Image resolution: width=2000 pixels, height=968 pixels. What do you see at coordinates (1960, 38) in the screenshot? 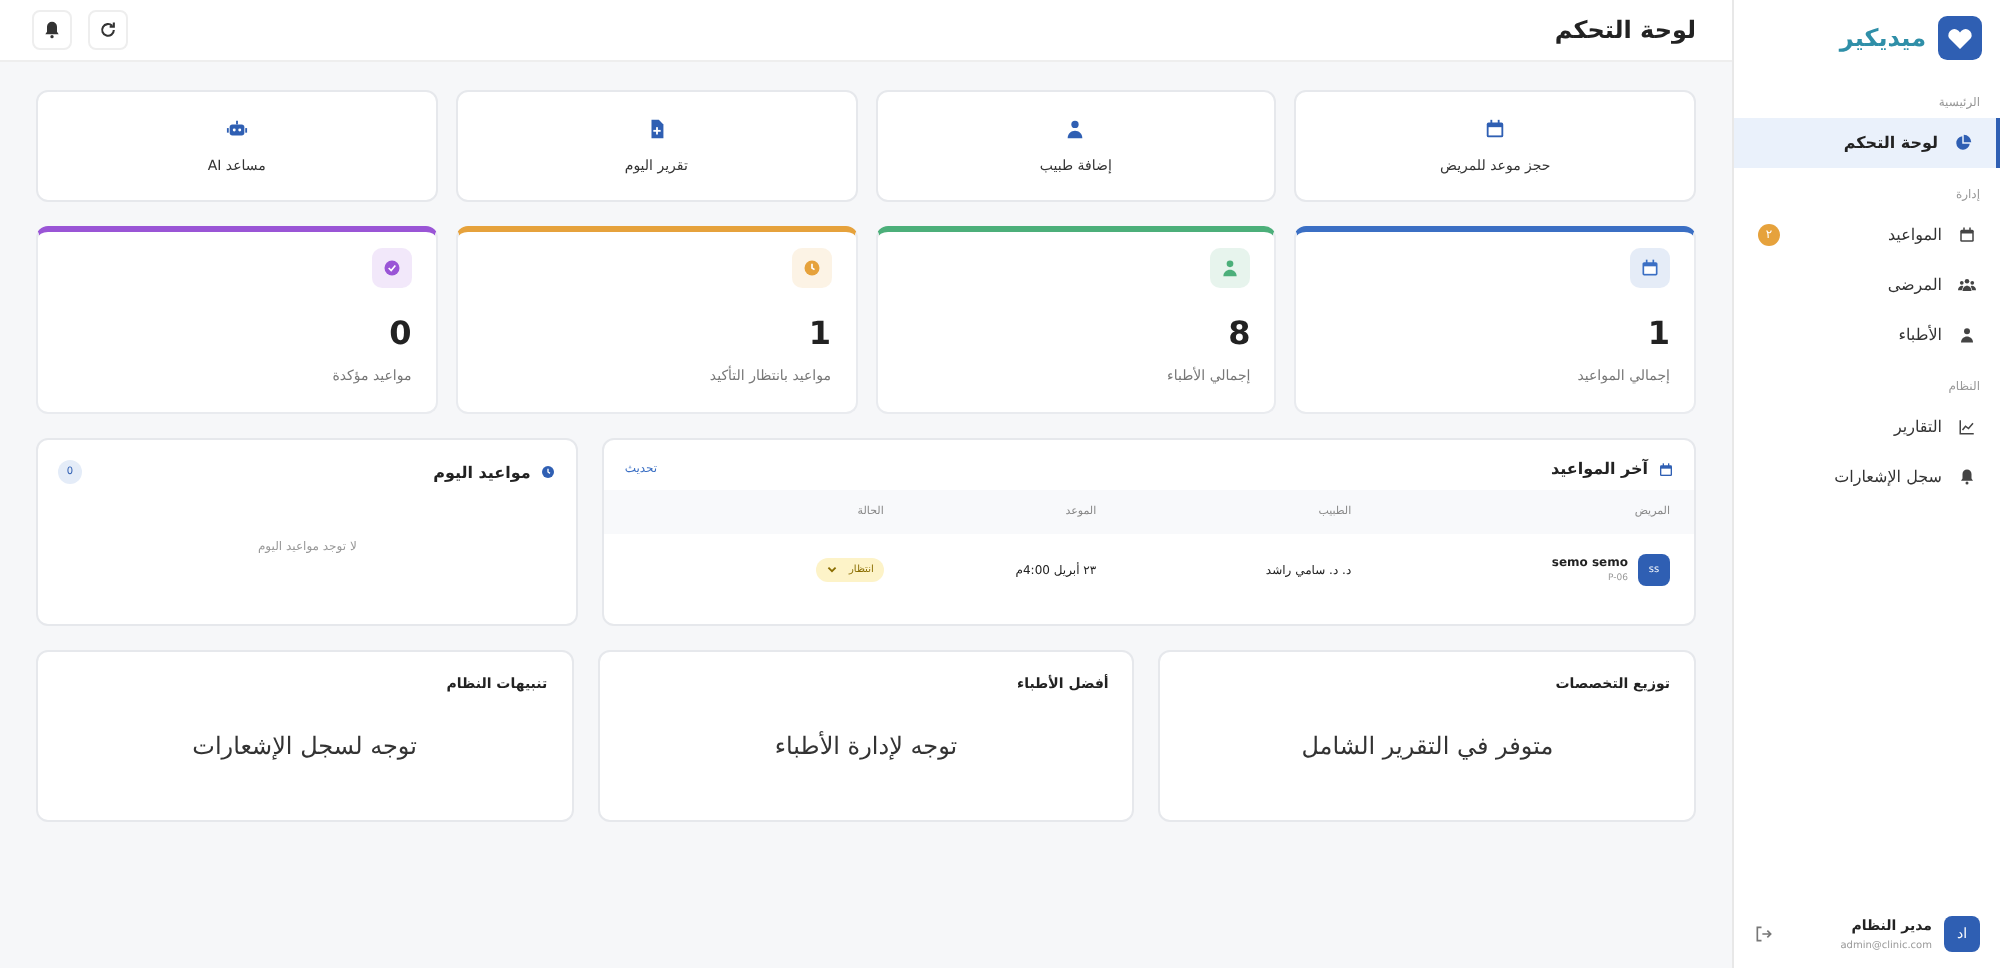
I see `heart-logo-icon` at bounding box center [1960, 38].